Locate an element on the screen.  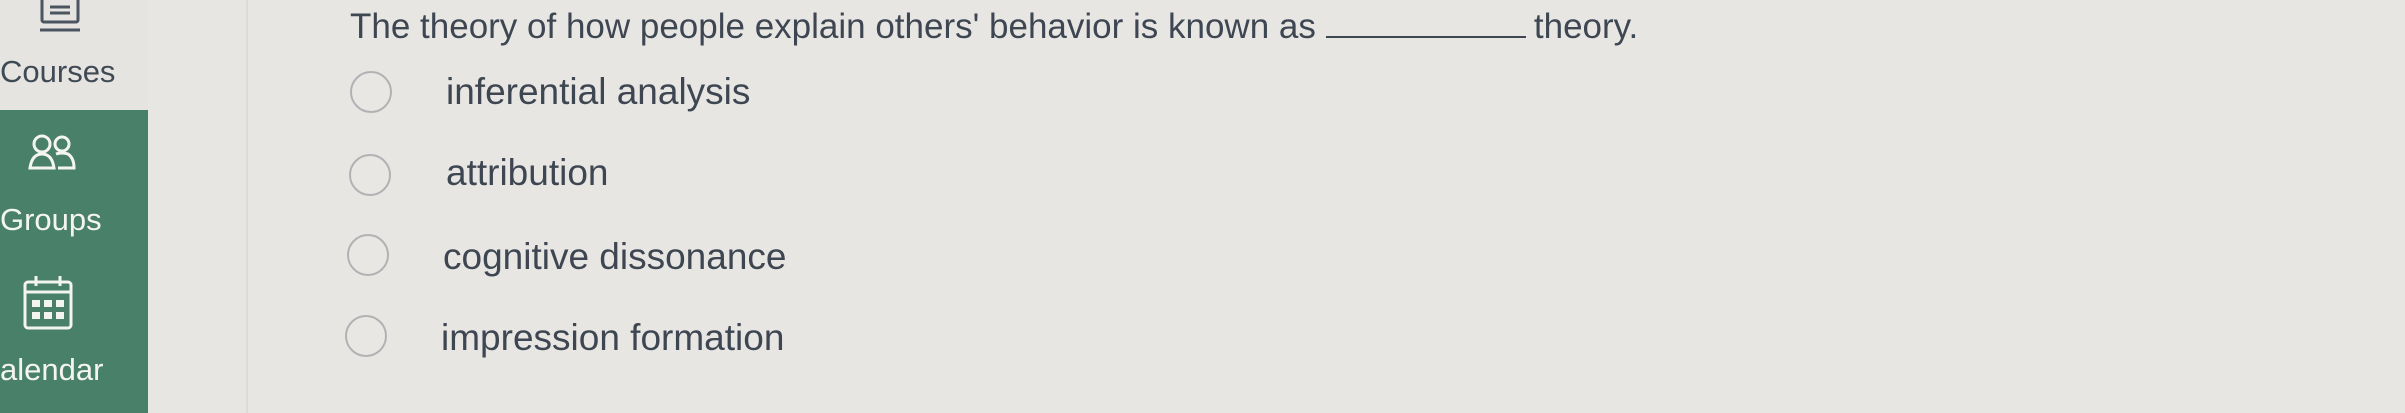
answer-option-label: impression formation is located at coordinates (612, 338).